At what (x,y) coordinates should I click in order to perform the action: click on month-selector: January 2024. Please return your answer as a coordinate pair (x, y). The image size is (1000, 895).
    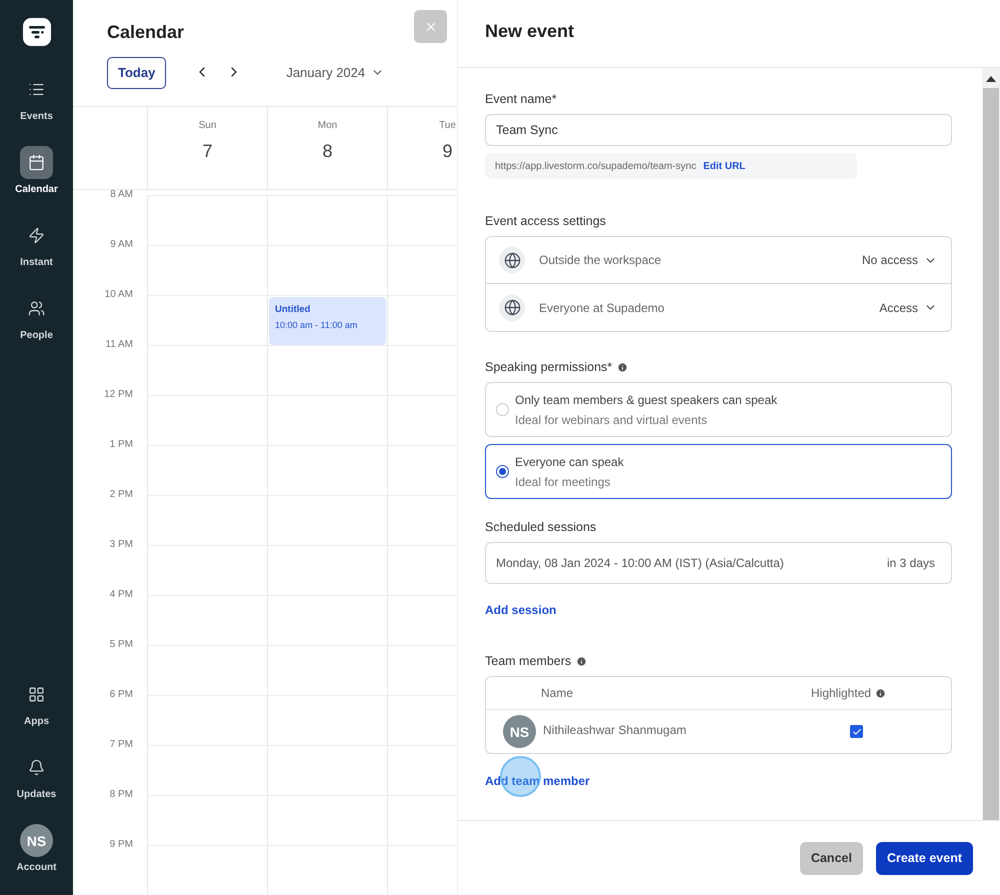
    Looking at the image, I should click on (335, 73).